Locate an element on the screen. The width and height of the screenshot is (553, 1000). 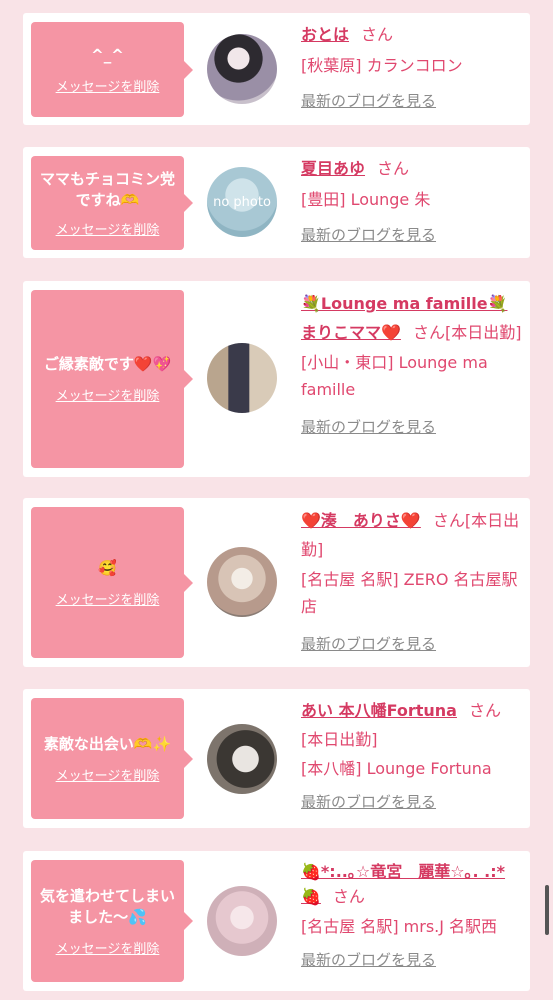
user-name-link: おとは is located at coordinates (325, 34).